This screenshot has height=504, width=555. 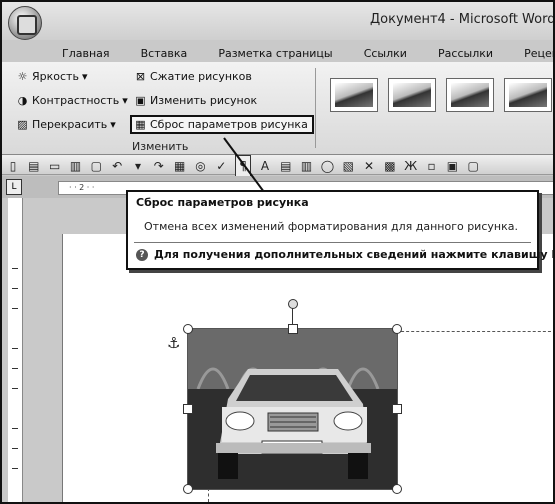 What do you see at coordinates (22, 100) in the screenshot?
I see `contrast-icon: ◑` at bounding box center [22, 100].